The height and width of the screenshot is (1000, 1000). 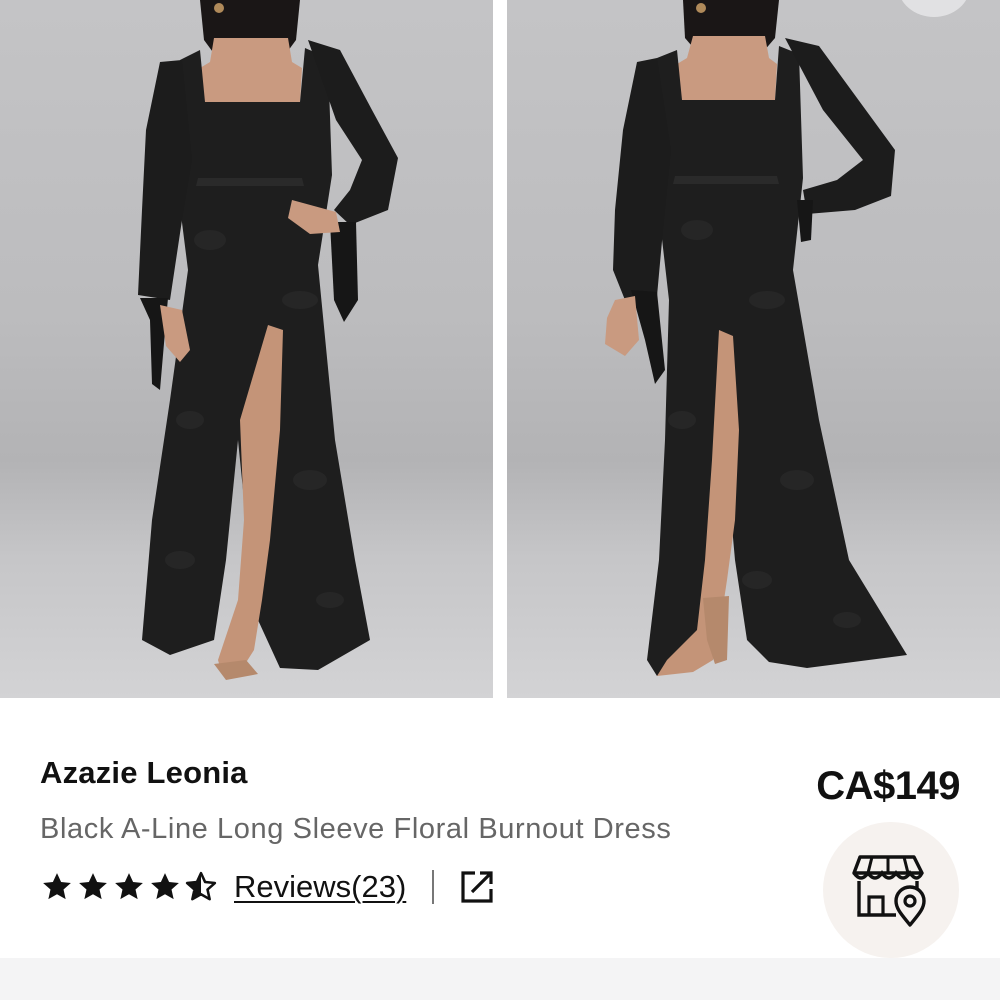 I want to click on rating-row: Reviews(23), so click(x=268, y=887).